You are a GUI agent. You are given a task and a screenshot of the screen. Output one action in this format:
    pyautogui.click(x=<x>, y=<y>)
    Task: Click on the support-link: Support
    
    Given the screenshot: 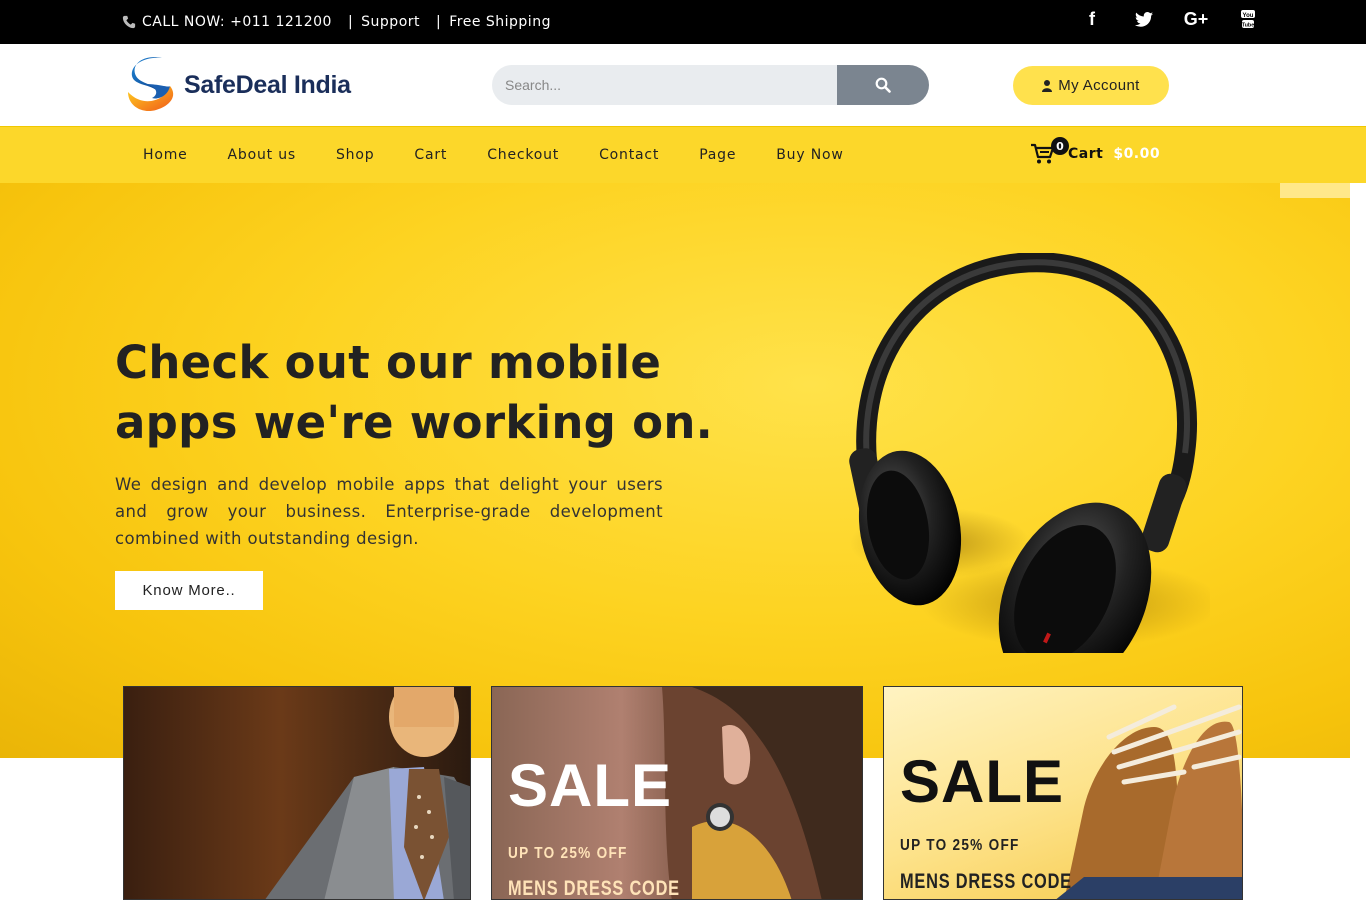 What is the action you would take?
    pyautogui.click(x=390, y=22)
    